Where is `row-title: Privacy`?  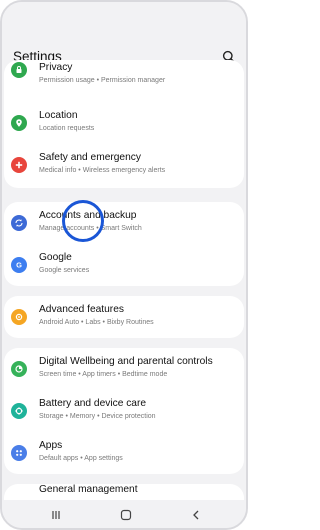 row-title: Privacy is located at coordinates (56, 67).